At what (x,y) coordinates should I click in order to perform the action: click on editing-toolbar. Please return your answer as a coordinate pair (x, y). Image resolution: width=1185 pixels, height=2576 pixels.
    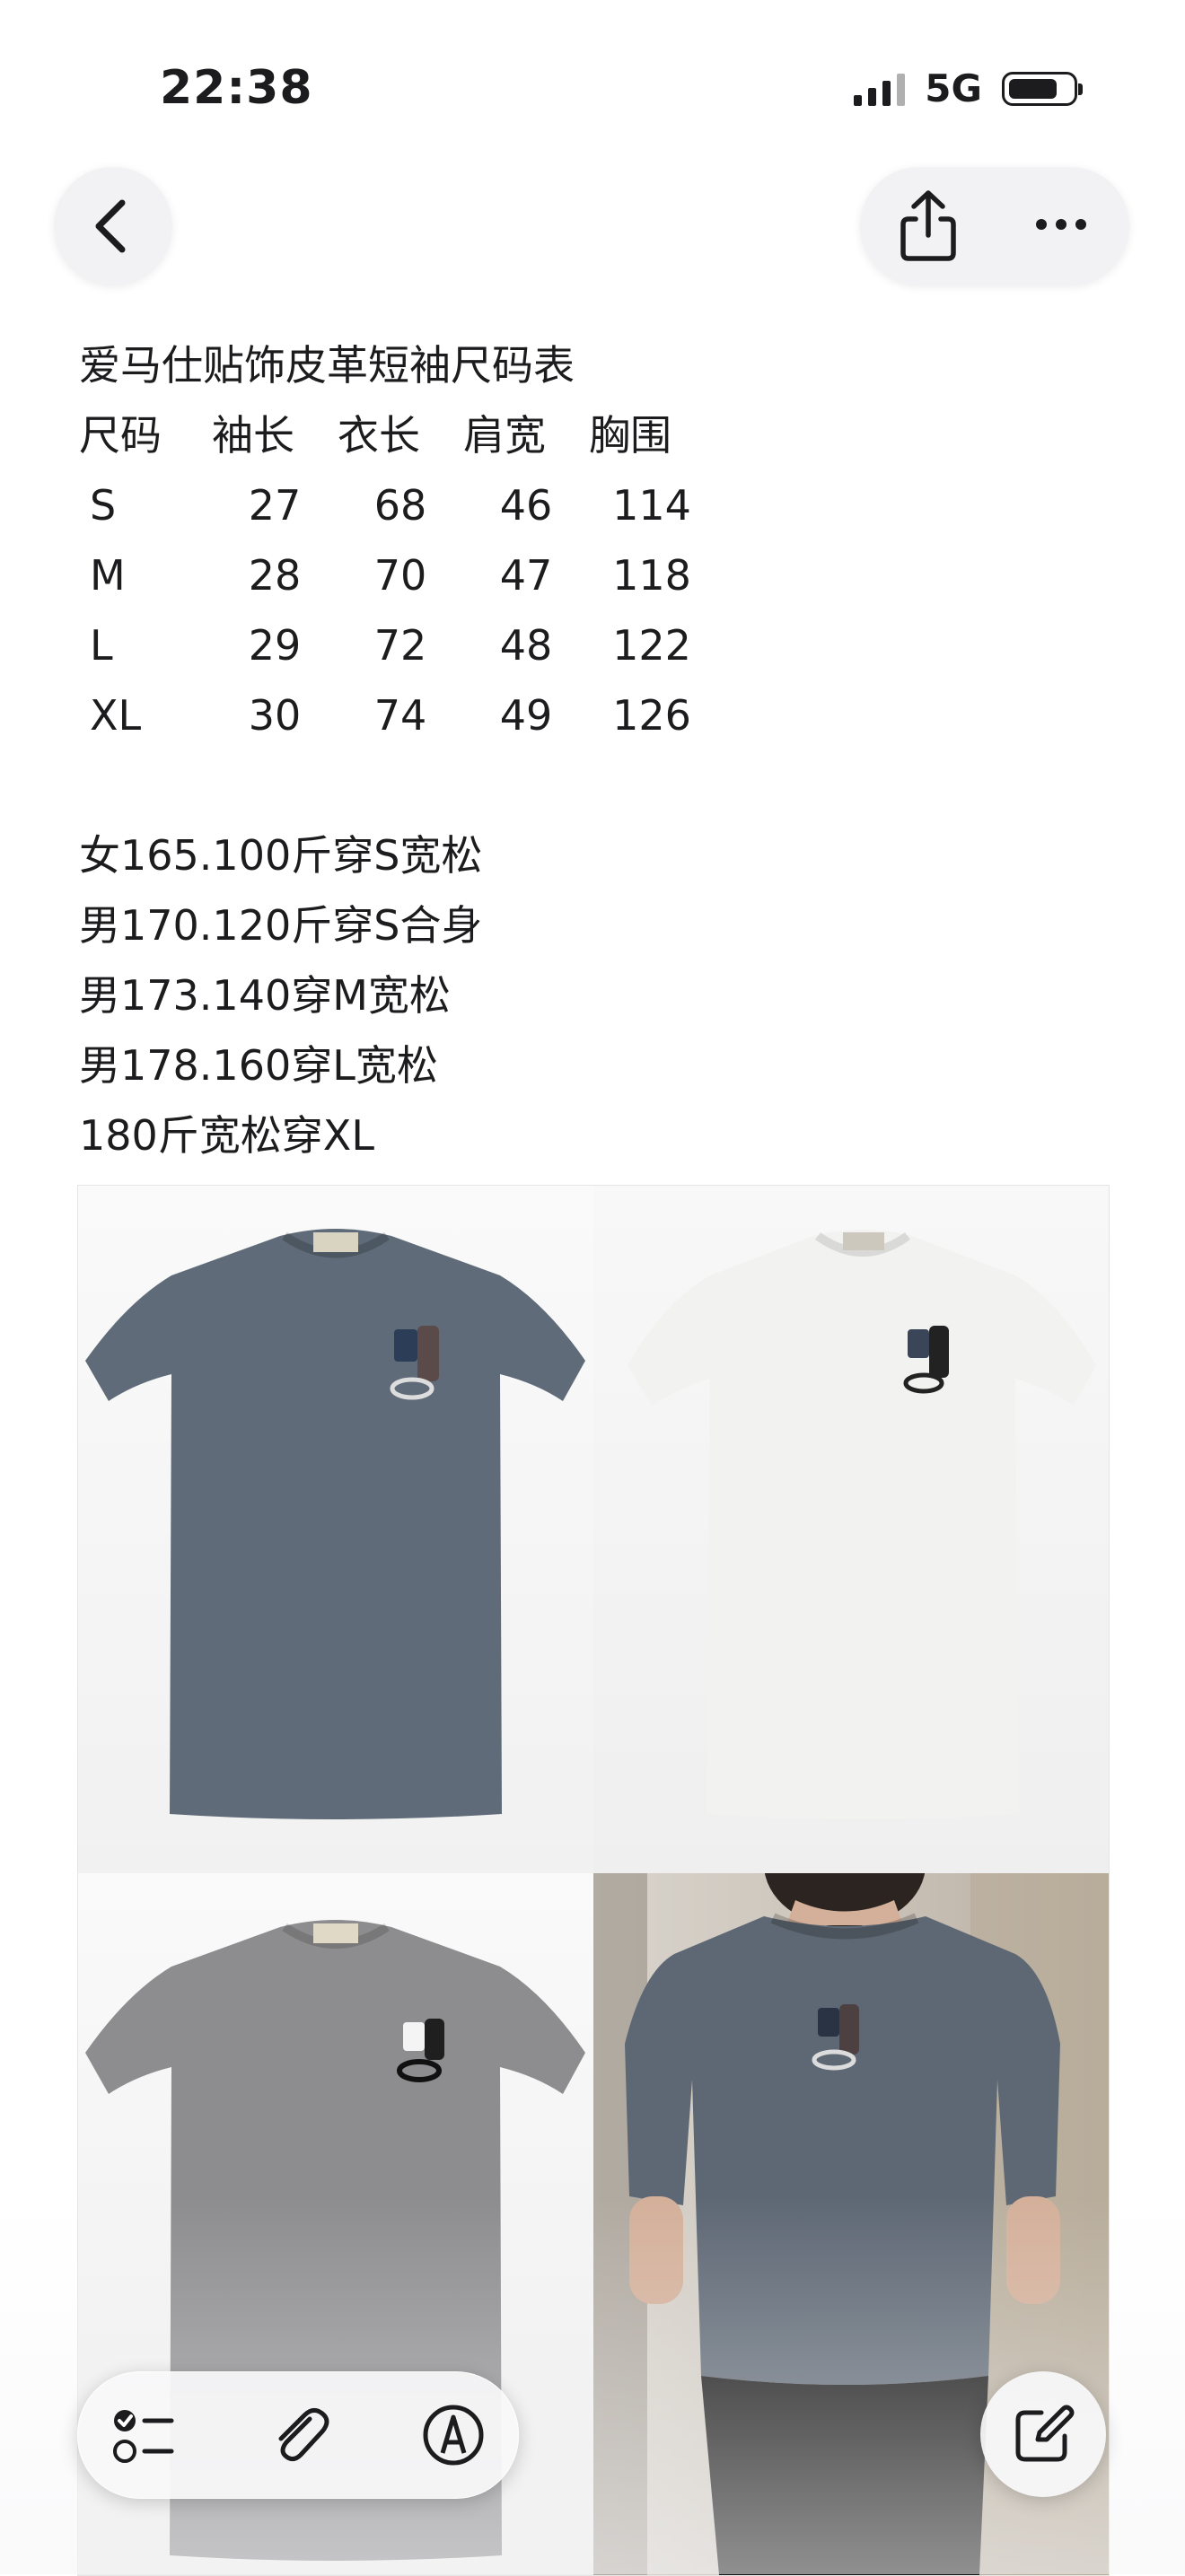
    Looking at the image, I should click on (298, 2435).